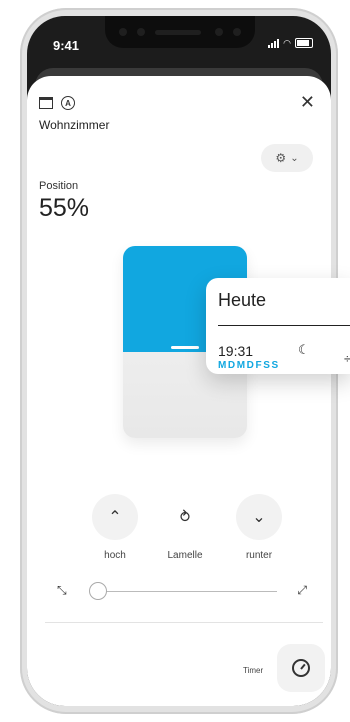 This screenshot has width=350, height=722. What do you see at coordinates (259, 555) in the screenshot?
I see `down-label: runter` at bounding box center [259, 555].